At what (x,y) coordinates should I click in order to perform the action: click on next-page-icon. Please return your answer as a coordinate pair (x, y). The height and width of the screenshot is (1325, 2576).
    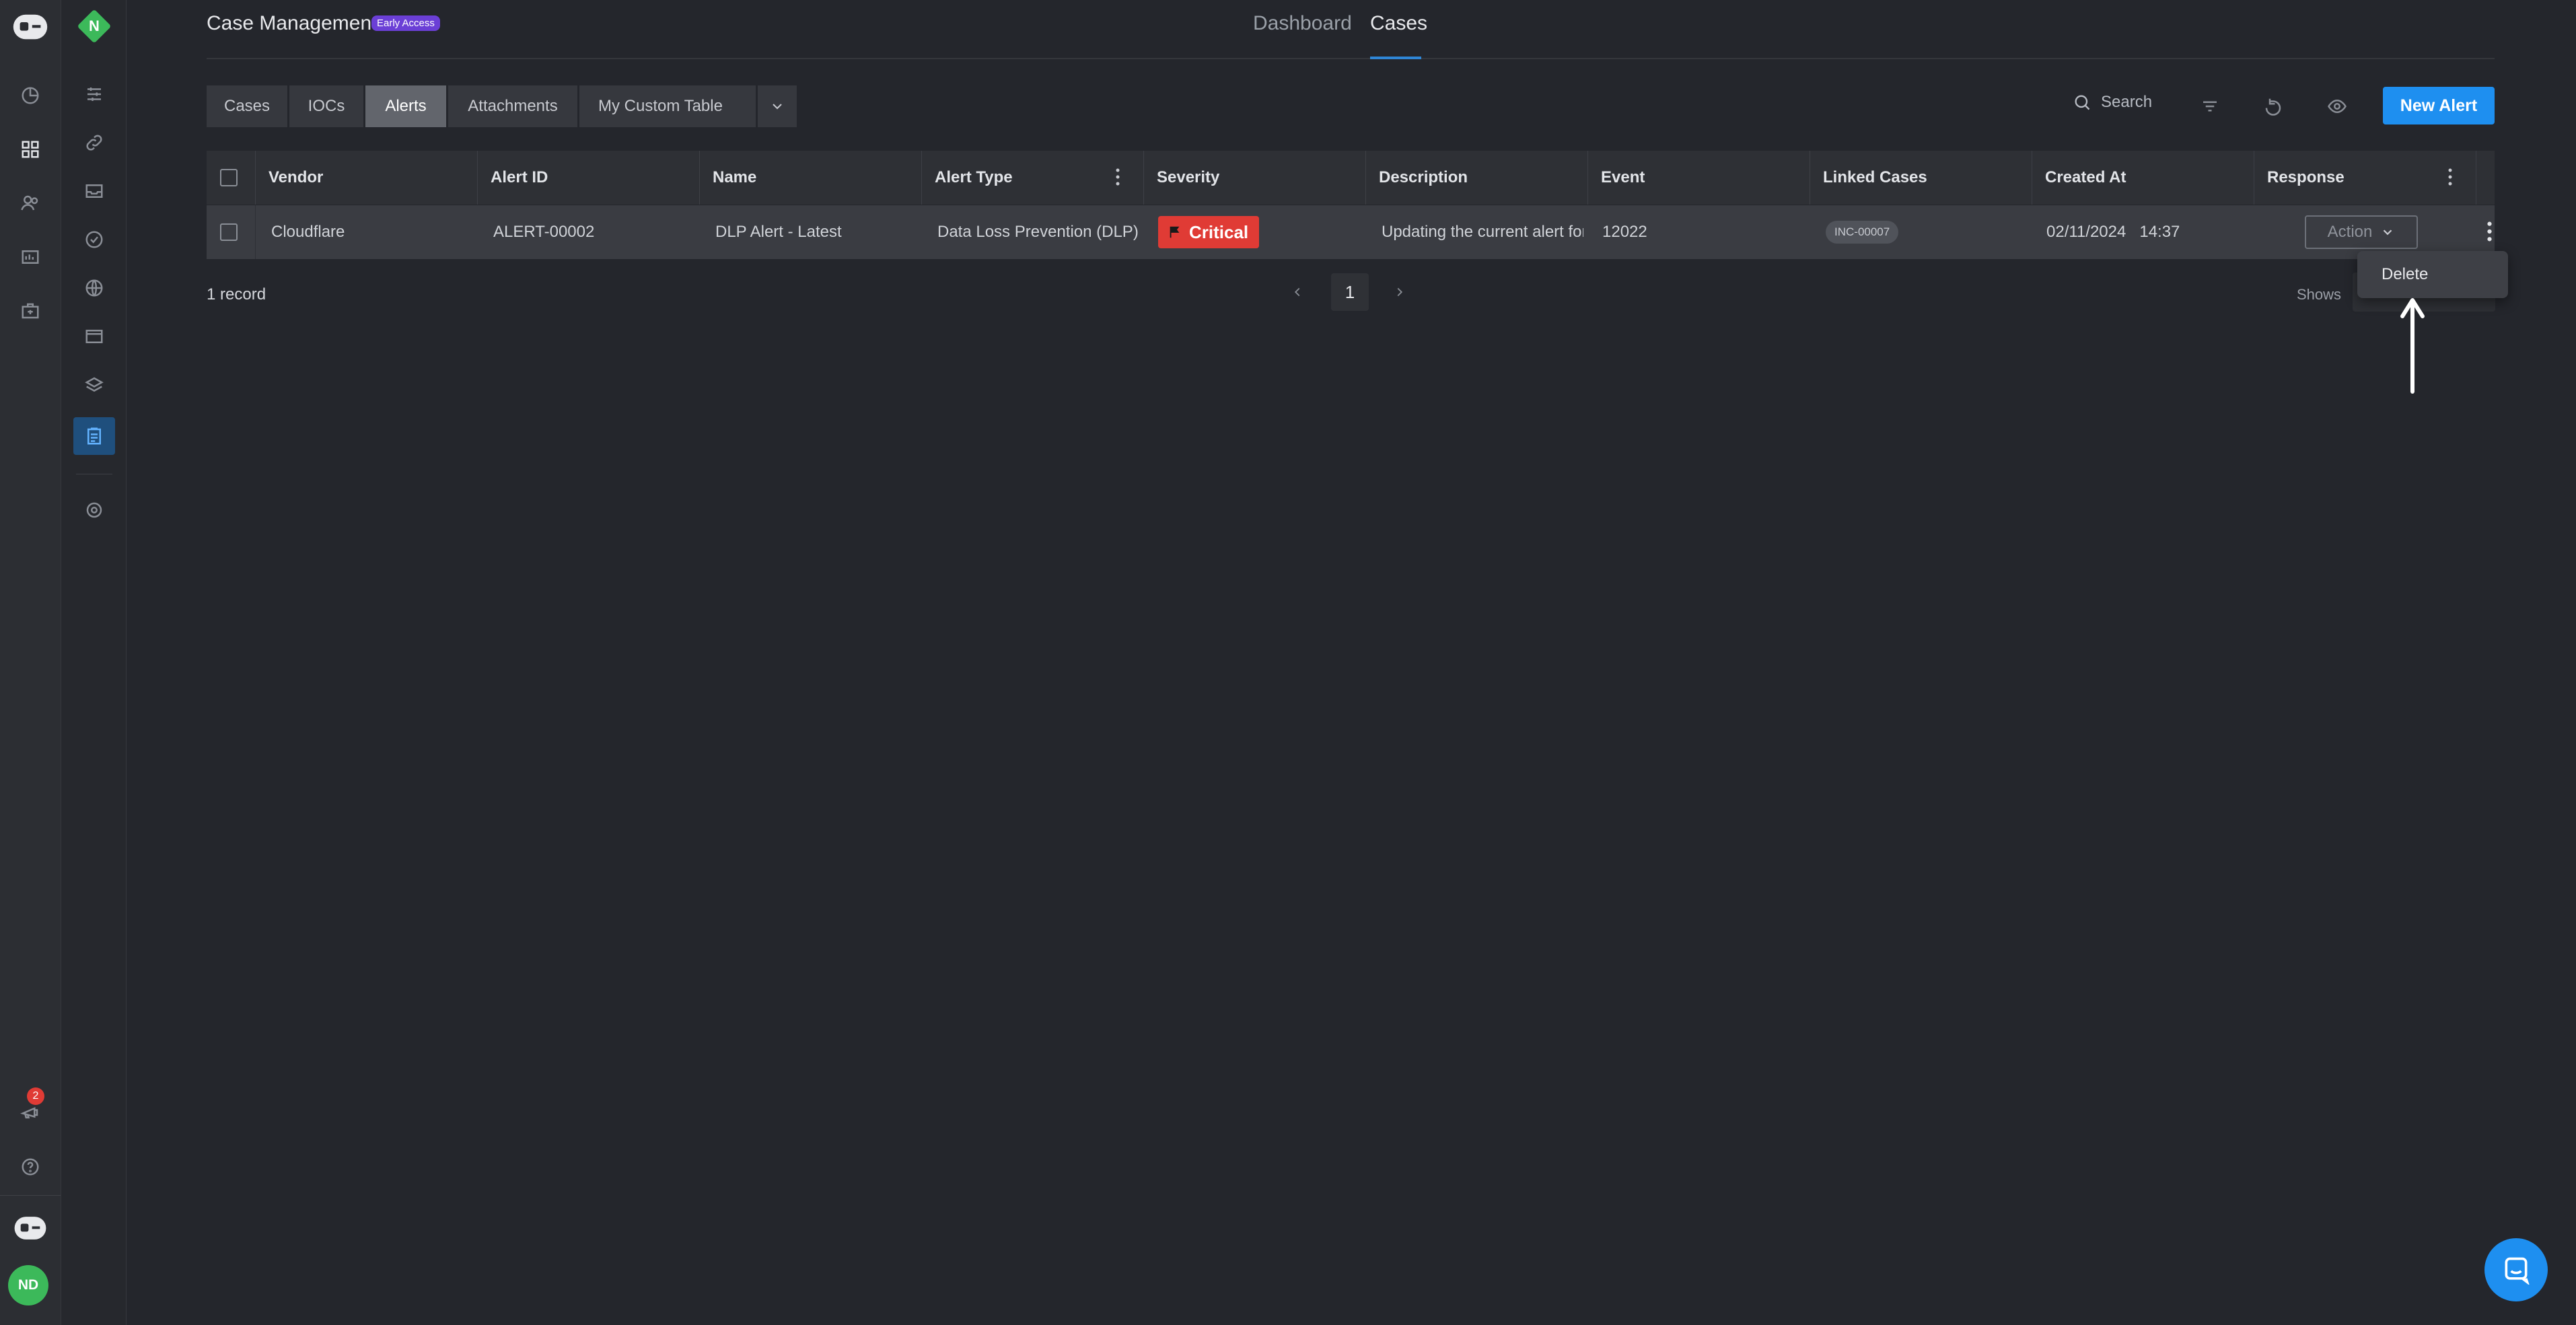
    Looking at the image, I should click on (1399, 292).